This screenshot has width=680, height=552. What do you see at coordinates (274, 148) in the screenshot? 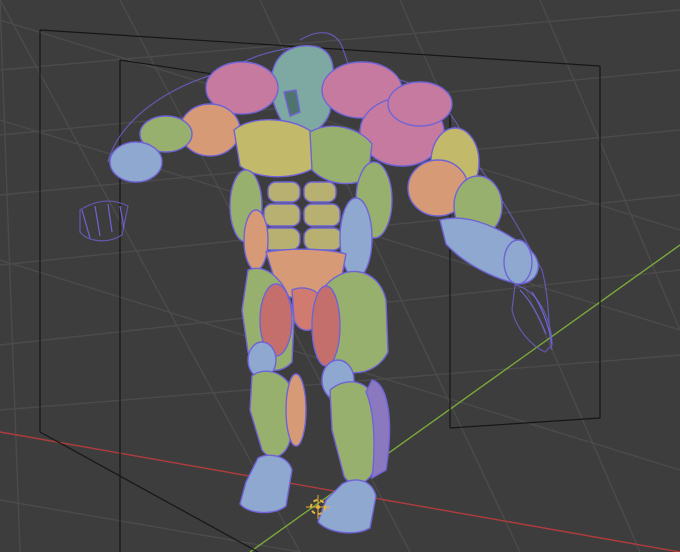
I see `left-pec` at bounding box center [274, 148].